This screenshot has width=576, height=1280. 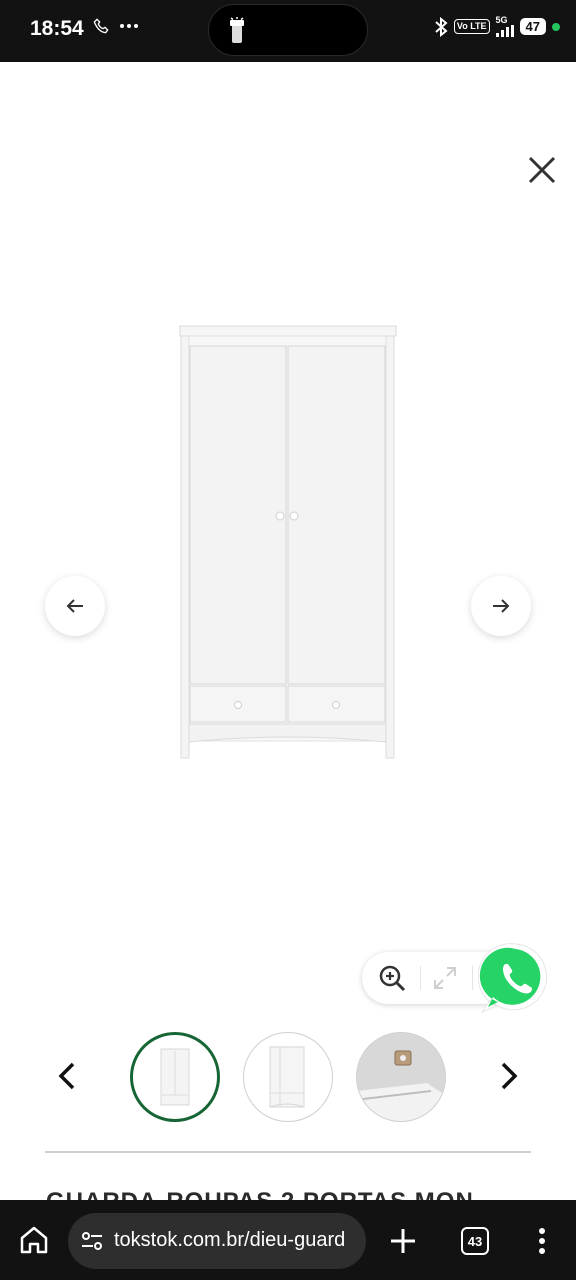 I want to click on volte-badge: Vo LTE, so click(x=471, y=26).